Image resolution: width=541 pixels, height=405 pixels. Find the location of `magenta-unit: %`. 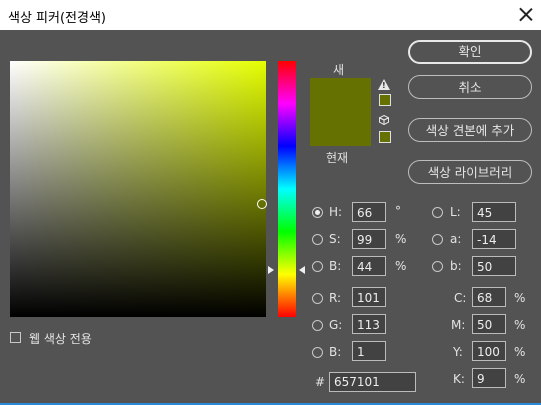

magenta-unit: % is located at coordinates (520, 325).